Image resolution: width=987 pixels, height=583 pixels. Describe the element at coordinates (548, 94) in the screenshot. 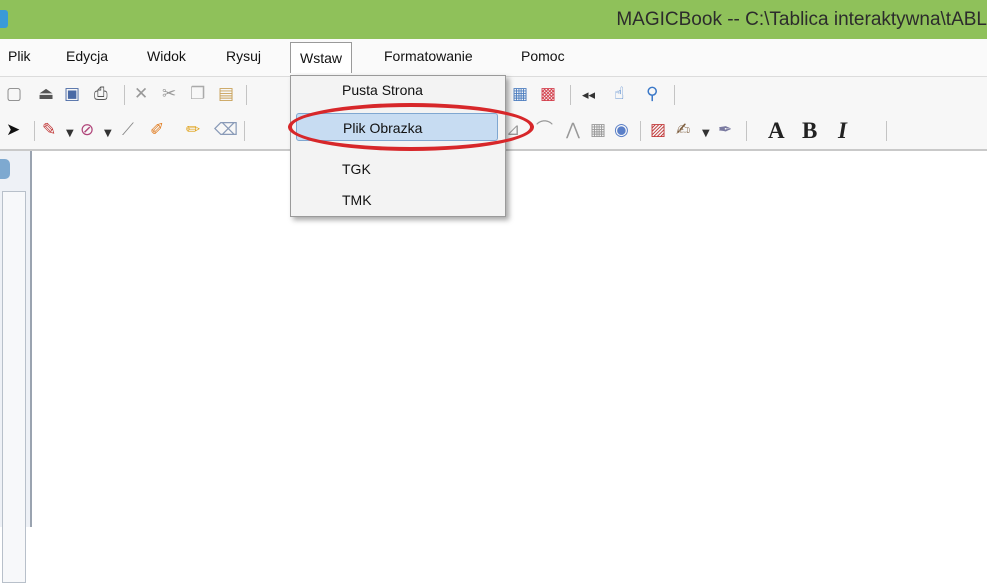

I see `screen-capture-icon: ▩` at that location.